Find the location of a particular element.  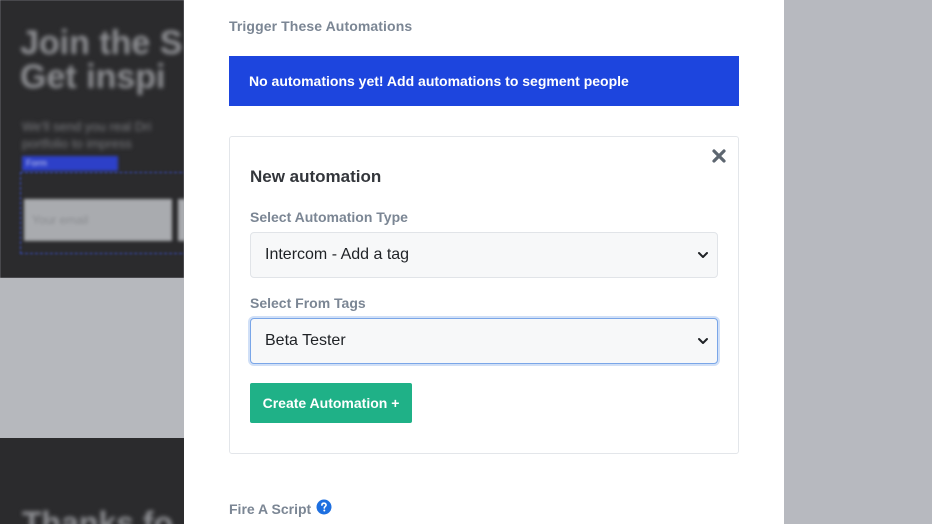

new-automation-title: New automation is located at coordinates (316, 176).